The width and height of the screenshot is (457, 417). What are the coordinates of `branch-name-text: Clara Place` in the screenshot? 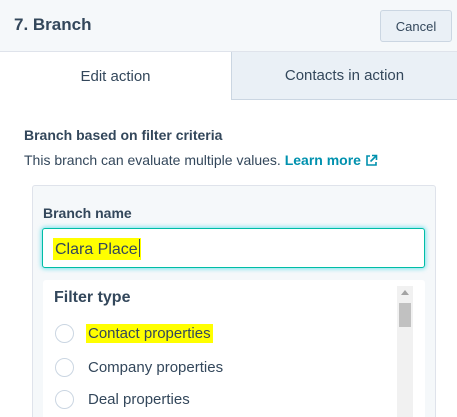 It's located at (96, 249).